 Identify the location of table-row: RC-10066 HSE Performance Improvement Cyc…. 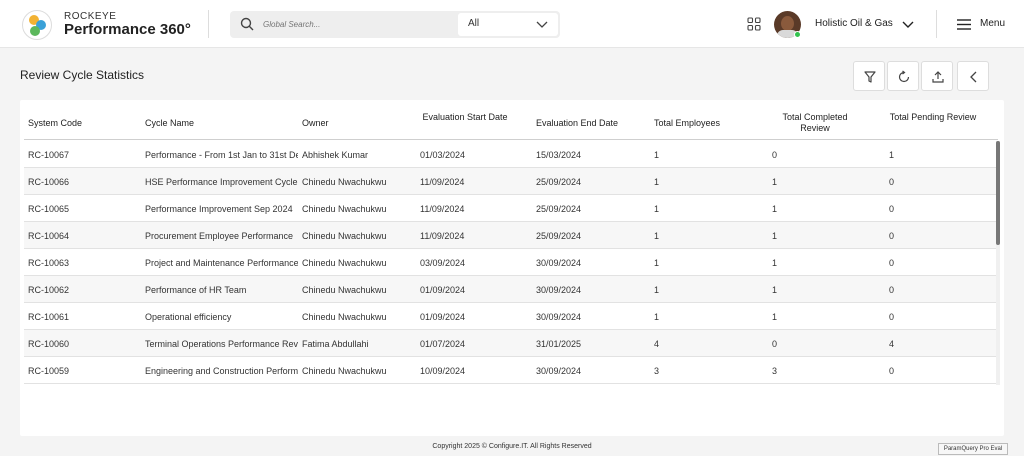
(511, 181).